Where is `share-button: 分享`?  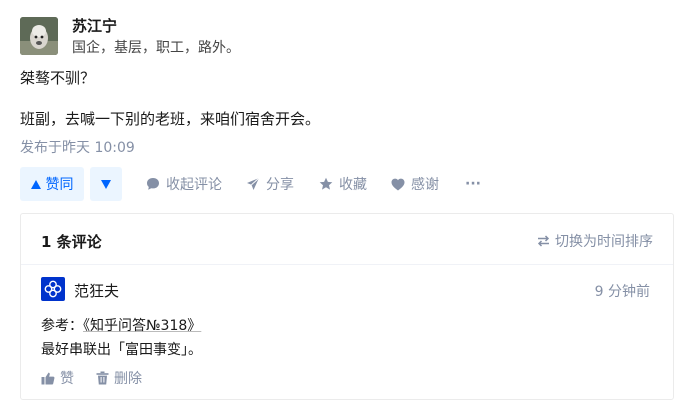 share-button: 分享 is located at coordinates (270, 184).